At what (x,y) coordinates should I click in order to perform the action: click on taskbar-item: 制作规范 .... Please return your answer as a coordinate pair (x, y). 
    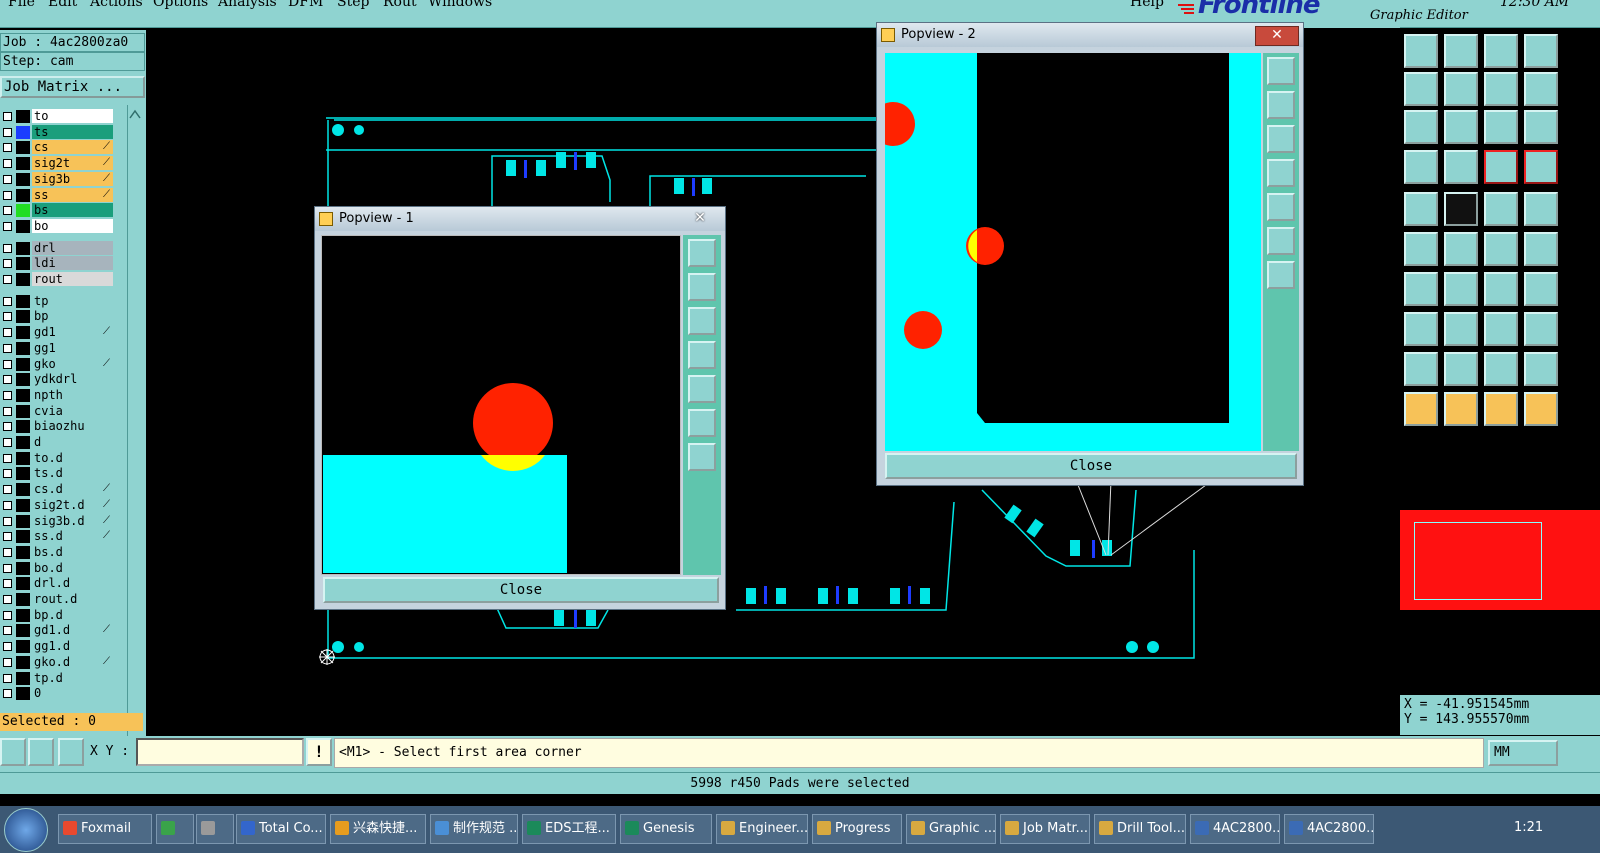
    Looking at the image, I should click on (474, 829).